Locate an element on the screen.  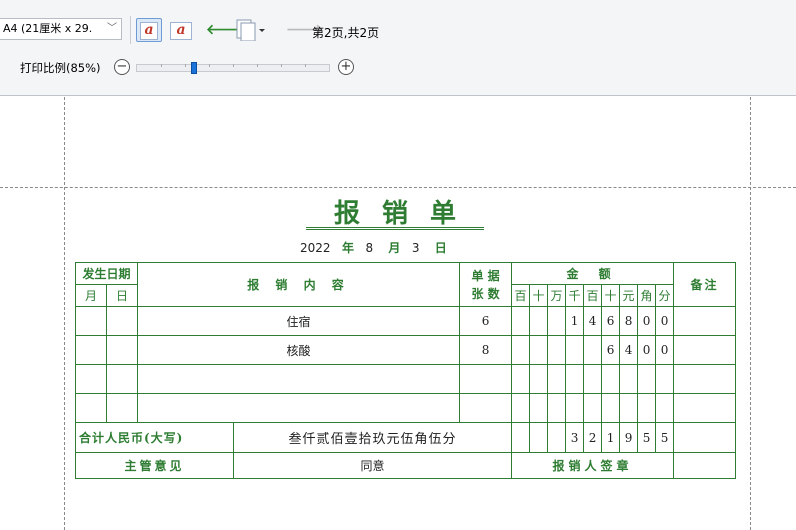
footer-row: 主管意见 同意 报销人签章 is located at coordinates (405, 465).